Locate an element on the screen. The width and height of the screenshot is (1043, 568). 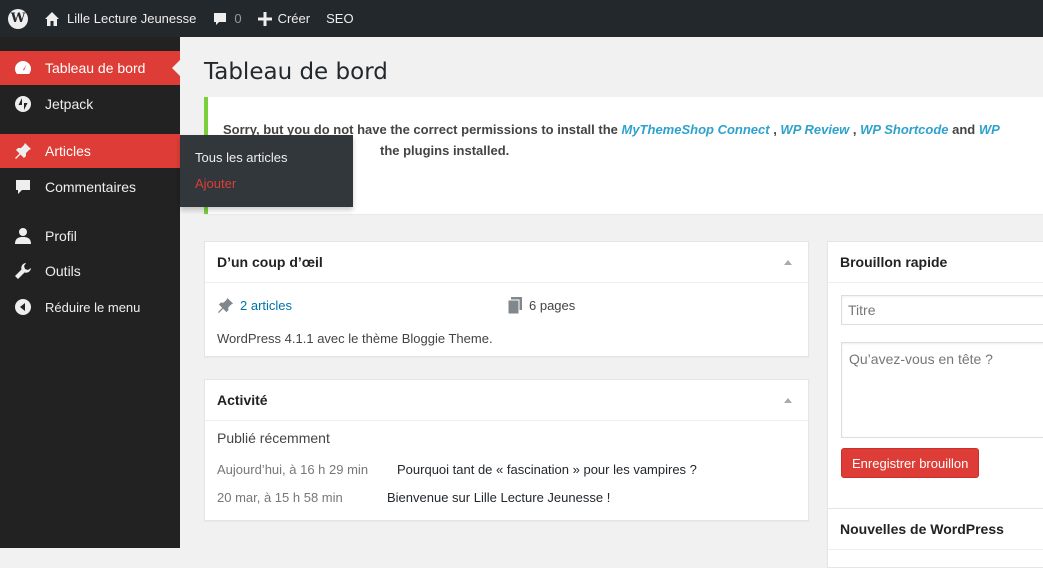
sidebar-item-comments: Commentaires is located at coordinates (90, 187).